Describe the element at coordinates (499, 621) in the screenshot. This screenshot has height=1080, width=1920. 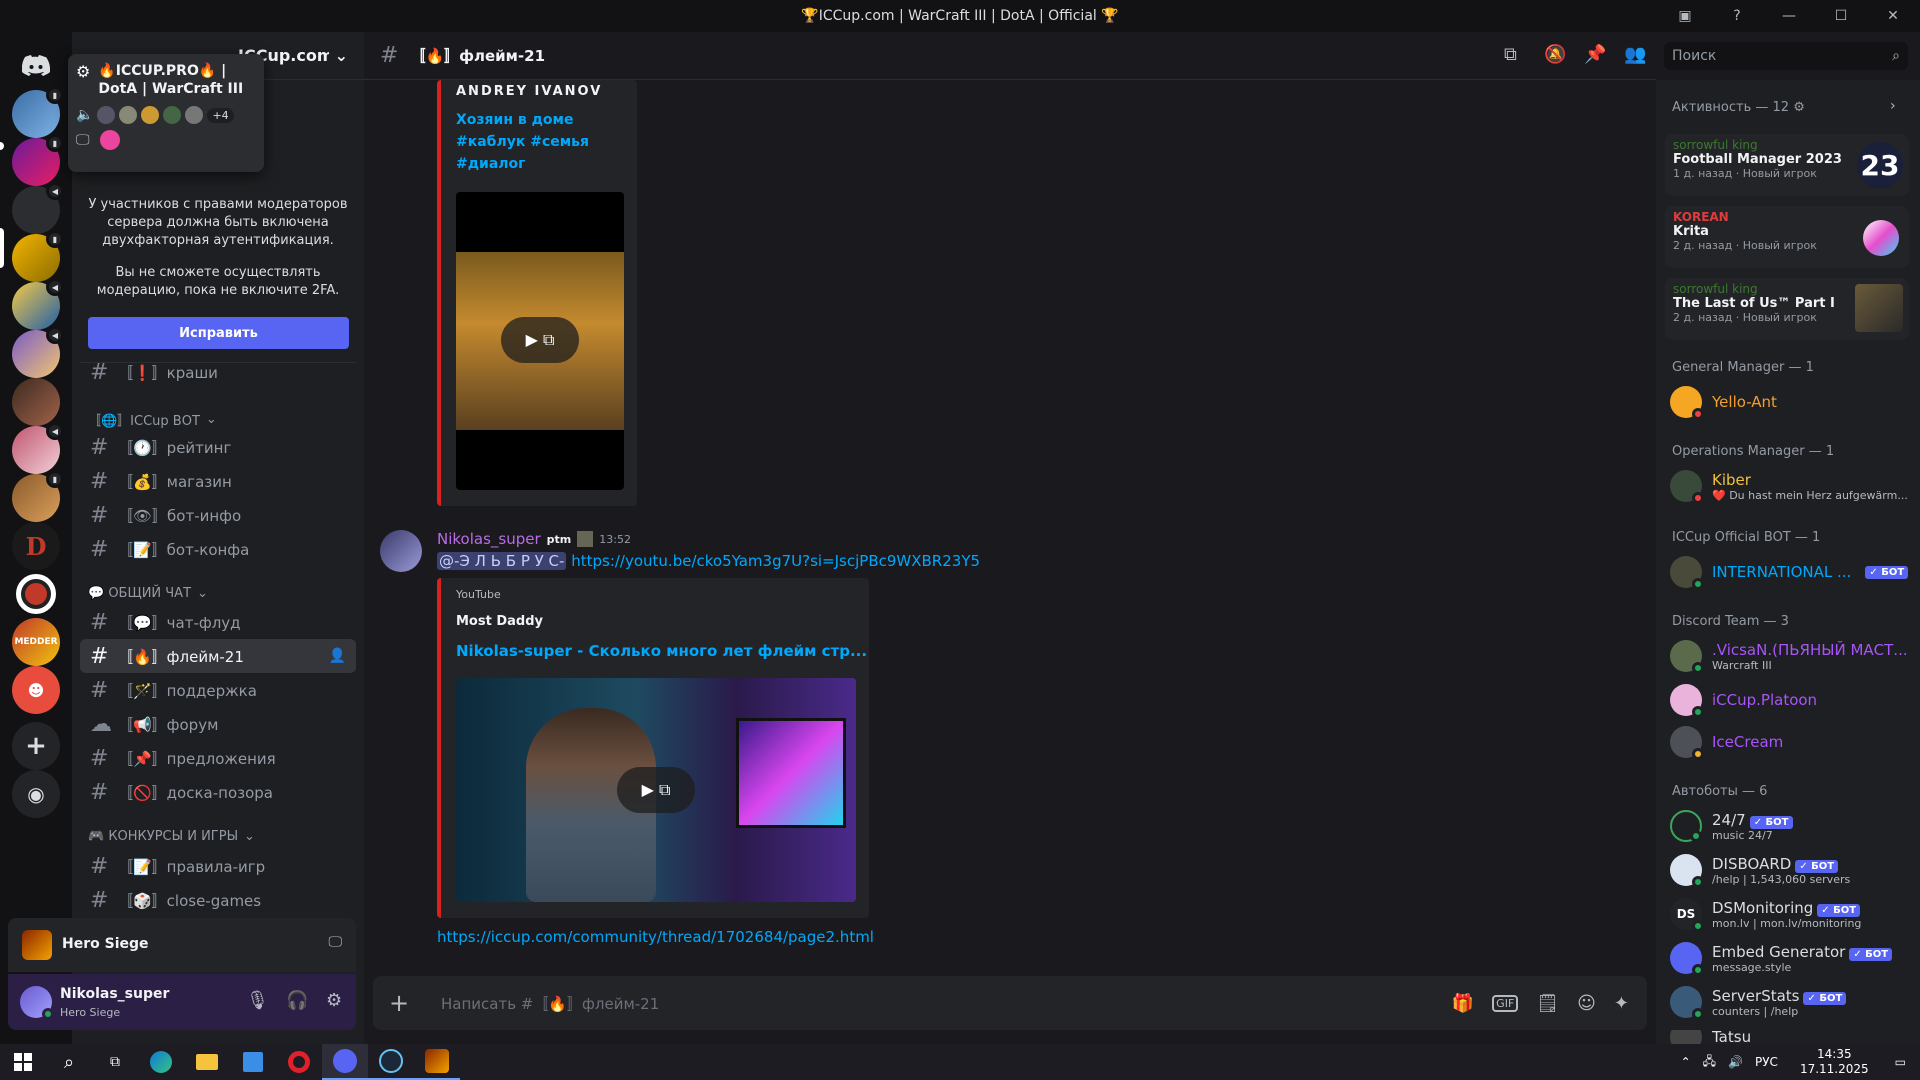
I see `embed-author: Most Daddy` at that location.